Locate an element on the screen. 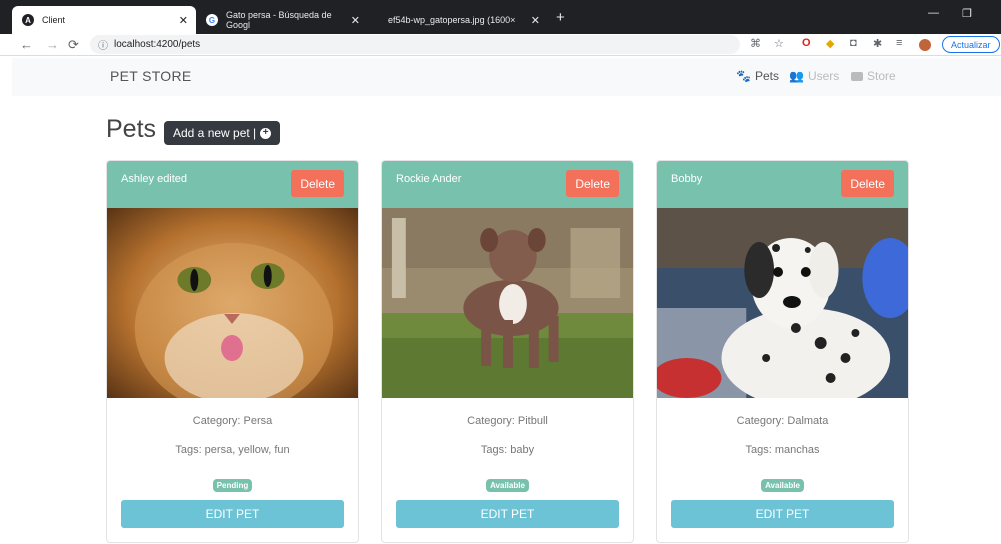  bookmark-star-icon: ☆ is located at coordinates (779, 43).